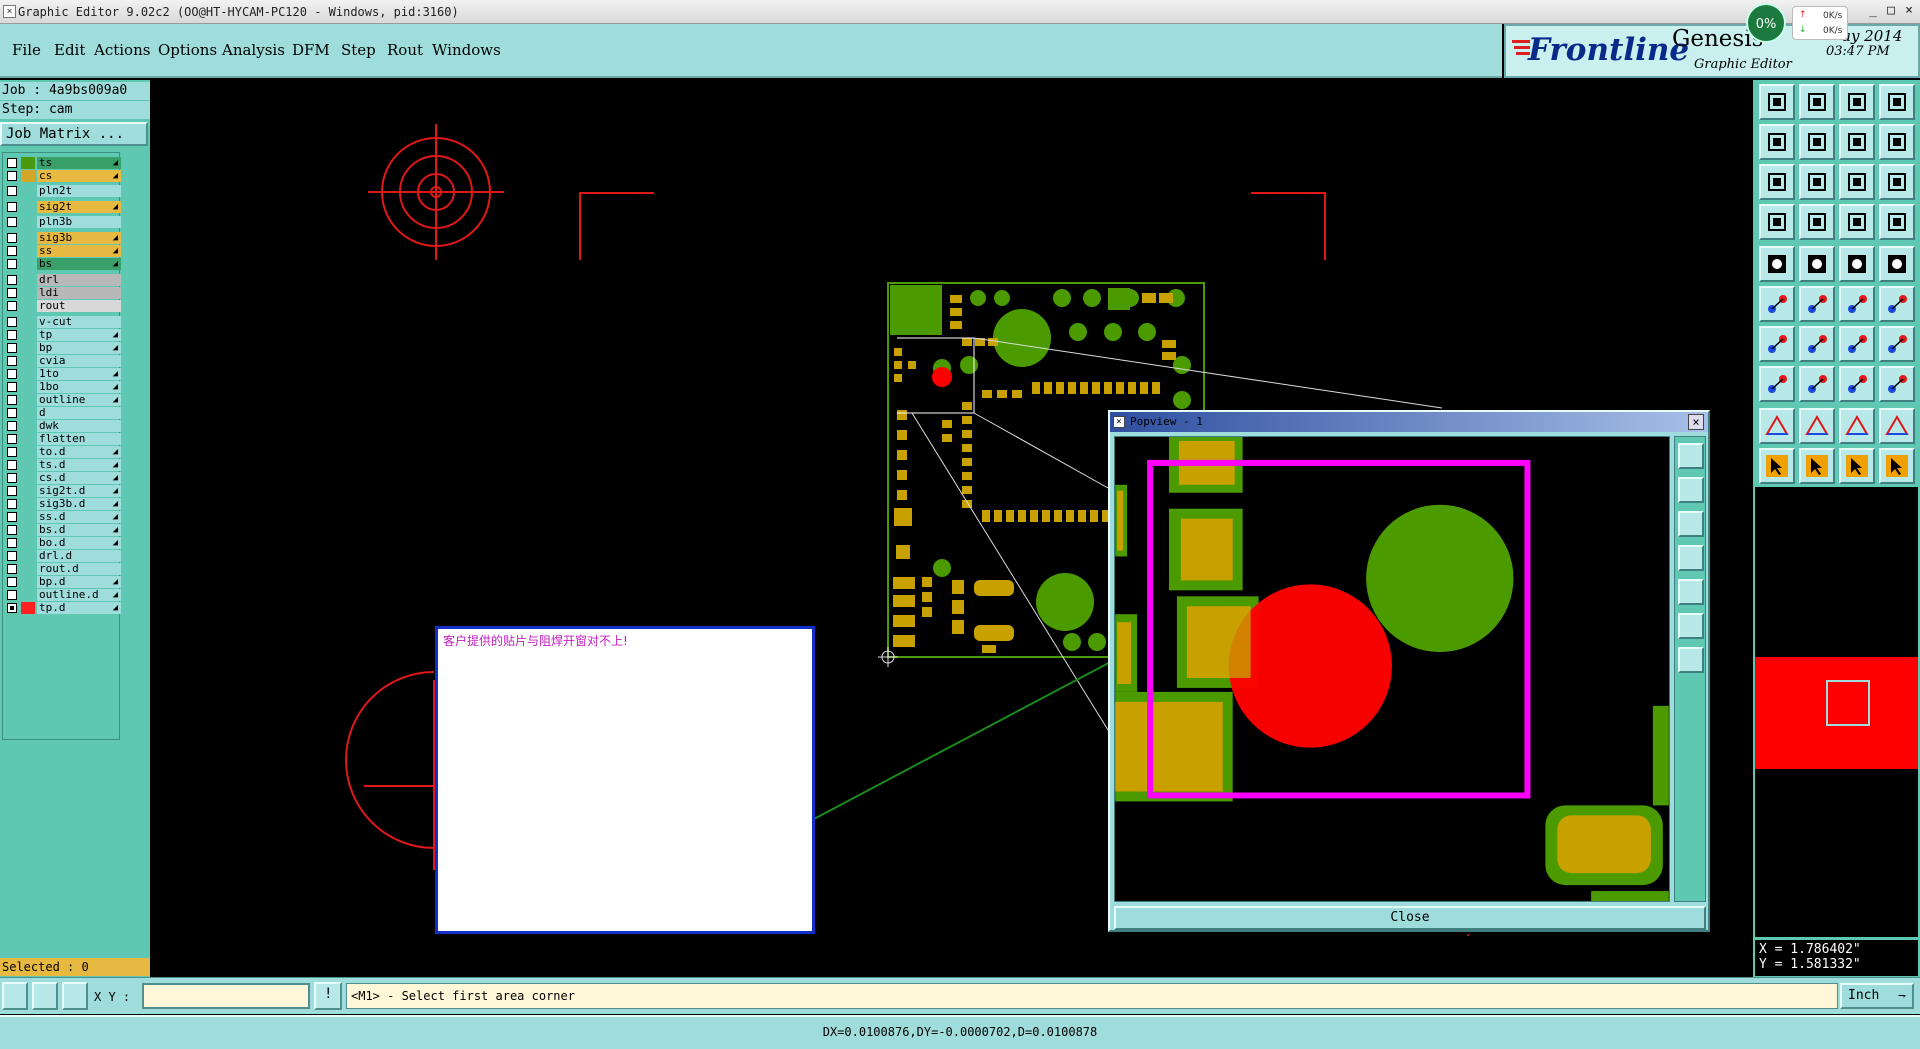  What do you see at coordinates (79, 478) in the screenshot?
I see `layer-name: cs.d ◢` at bounding box center [79, 478].